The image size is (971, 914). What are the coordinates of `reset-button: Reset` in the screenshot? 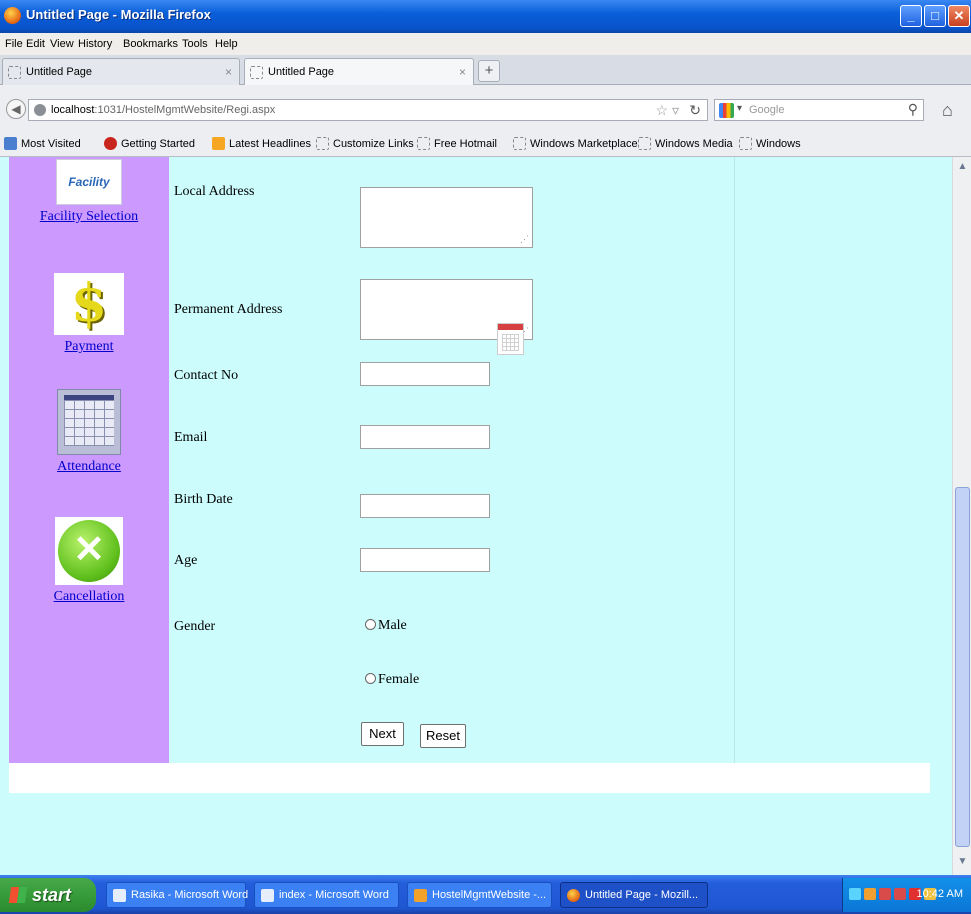 It's located at (443, 736).